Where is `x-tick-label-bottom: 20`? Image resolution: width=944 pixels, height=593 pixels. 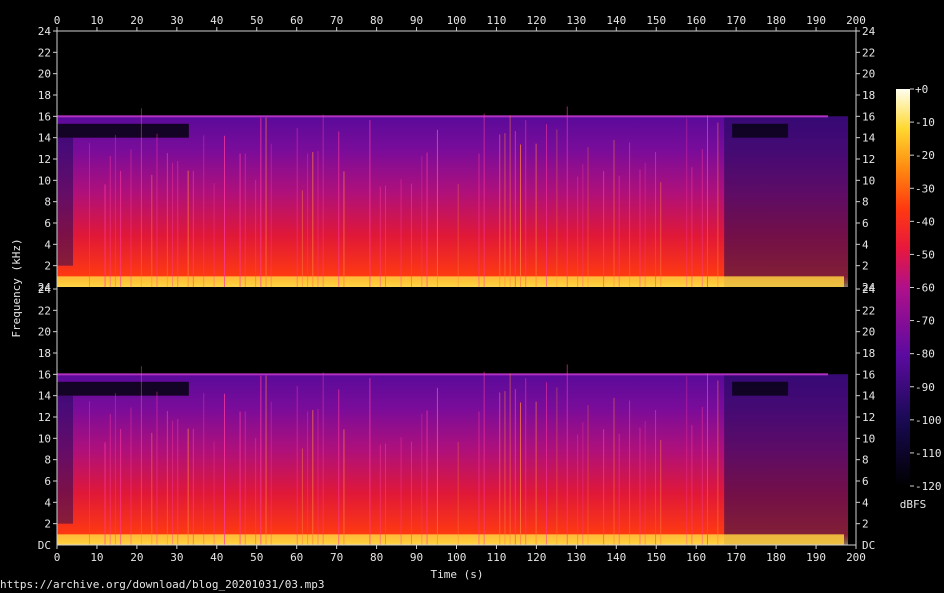 x-tick-label-bottom: 20 is located at coordinates (136, 557).